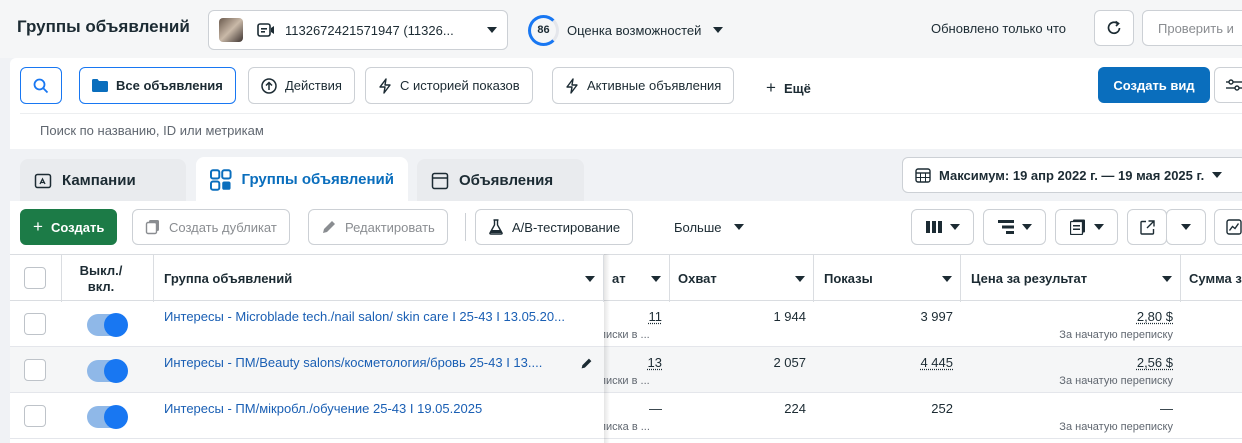 This screenshot has height=443, width=1242. Describe the element at coordinates (697, 278) in the screenshot. I see `header-reach-label: Охват` at that location.